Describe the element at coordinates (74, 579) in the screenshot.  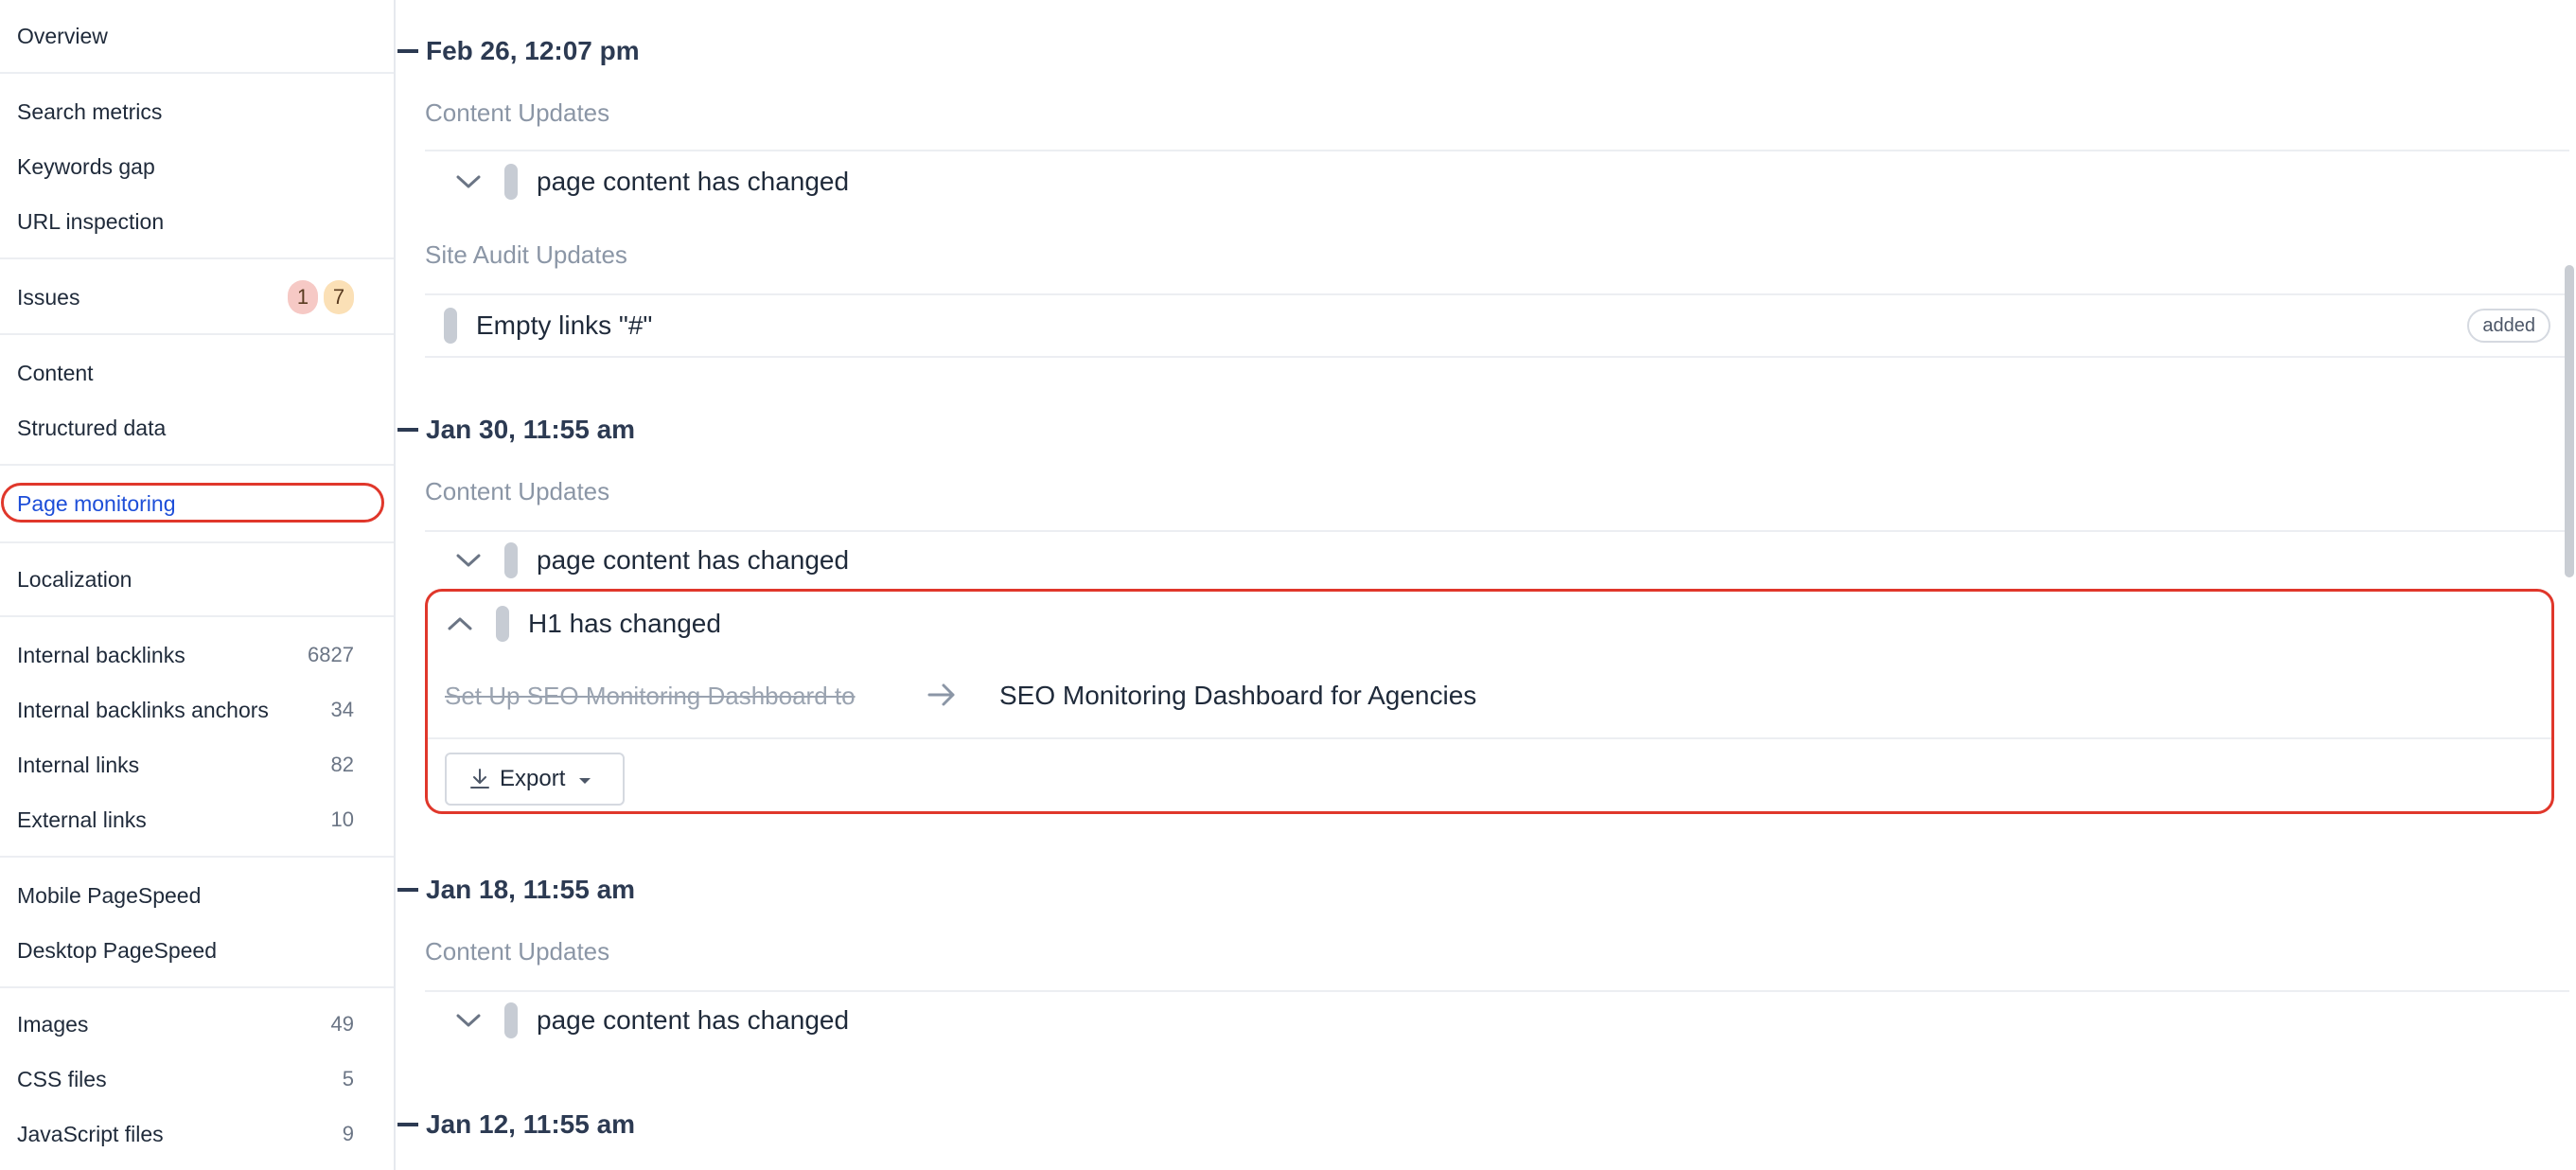
I see `sidebar-item-label: Localization` at that location.